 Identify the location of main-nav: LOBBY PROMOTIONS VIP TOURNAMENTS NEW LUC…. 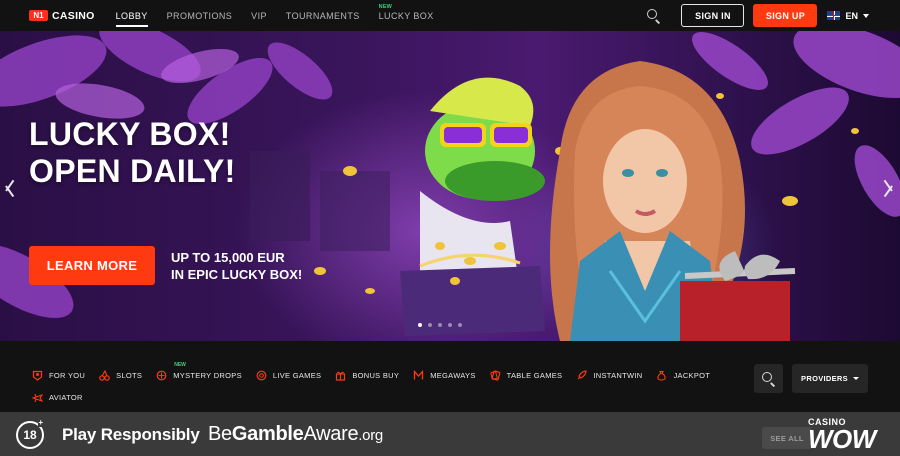
(284, 15).